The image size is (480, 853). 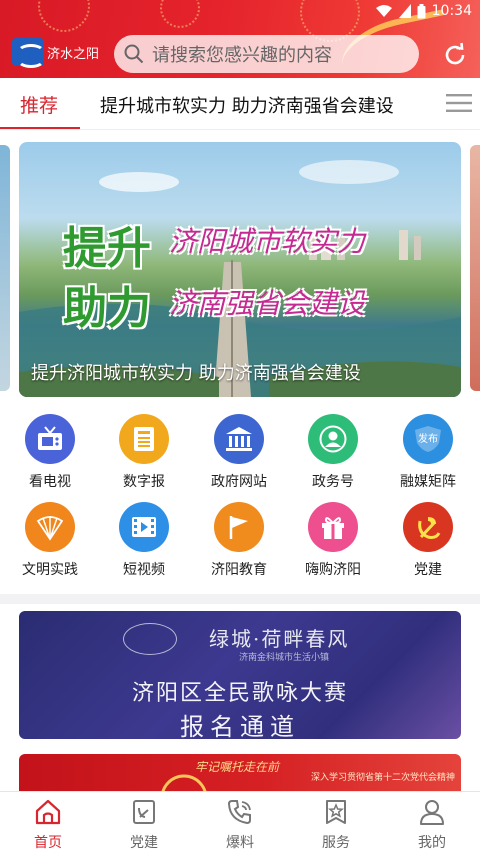 I want to click on menu-icon, so click(x=459, y=103).